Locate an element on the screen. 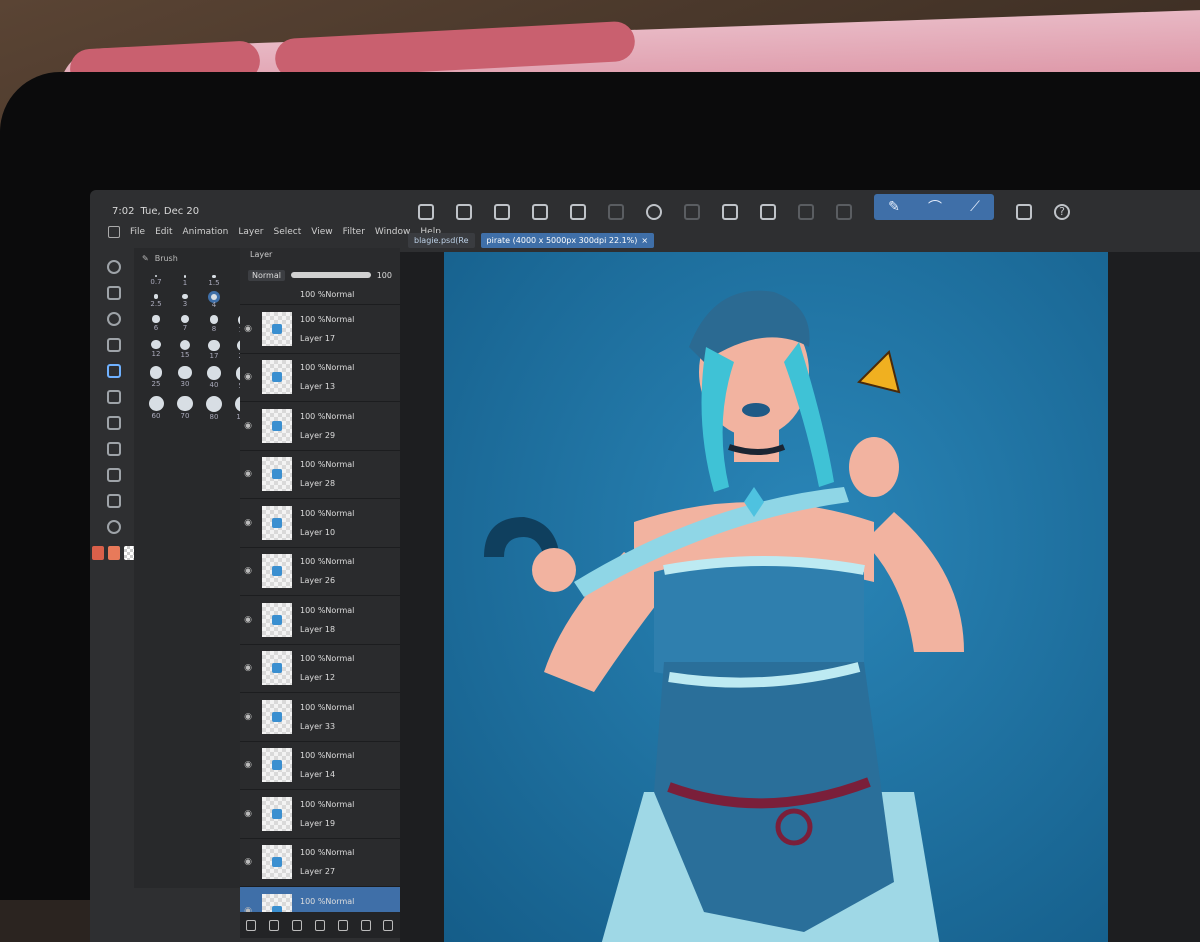  brush-icon: ⌒ is located at coordinates (935, 207).